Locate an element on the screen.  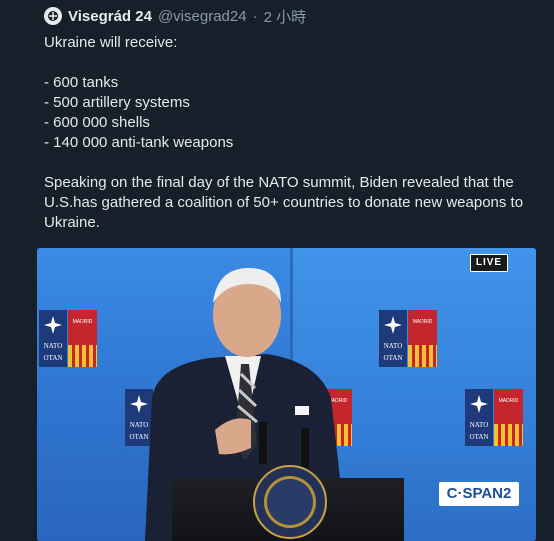
live-badge: LIVE is located at coordinates (489, 263).